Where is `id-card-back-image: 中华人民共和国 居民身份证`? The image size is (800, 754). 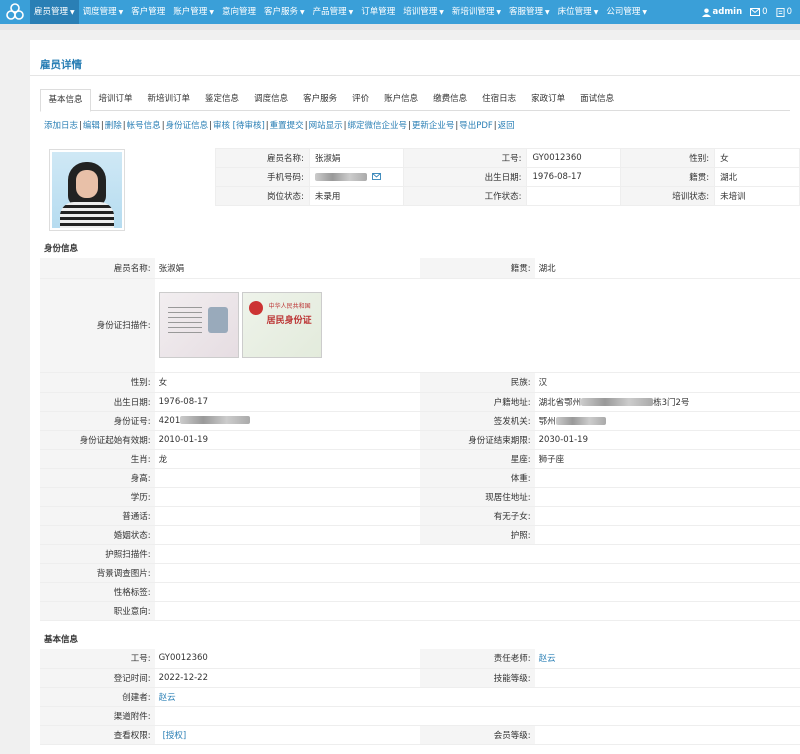
id-card-back-image: 中华人民共和国 居民身份证 is located at coordinates (281, 325).